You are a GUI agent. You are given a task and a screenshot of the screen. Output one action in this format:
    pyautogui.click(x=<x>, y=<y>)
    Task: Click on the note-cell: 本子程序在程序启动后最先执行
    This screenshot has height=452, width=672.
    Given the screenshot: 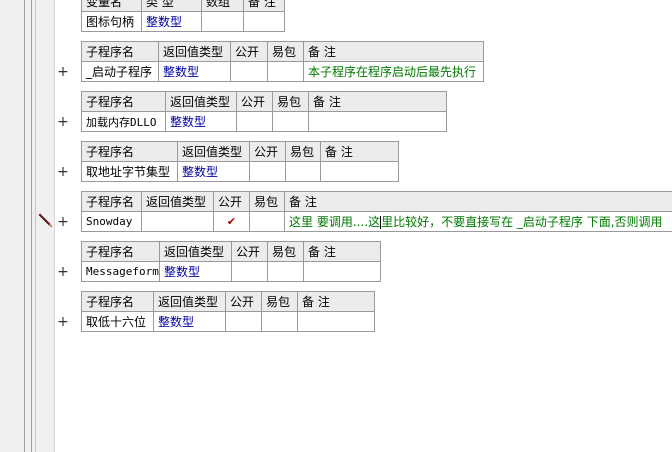 What is the action you would take?
    pyautogui.click(x=393, y=71)
    